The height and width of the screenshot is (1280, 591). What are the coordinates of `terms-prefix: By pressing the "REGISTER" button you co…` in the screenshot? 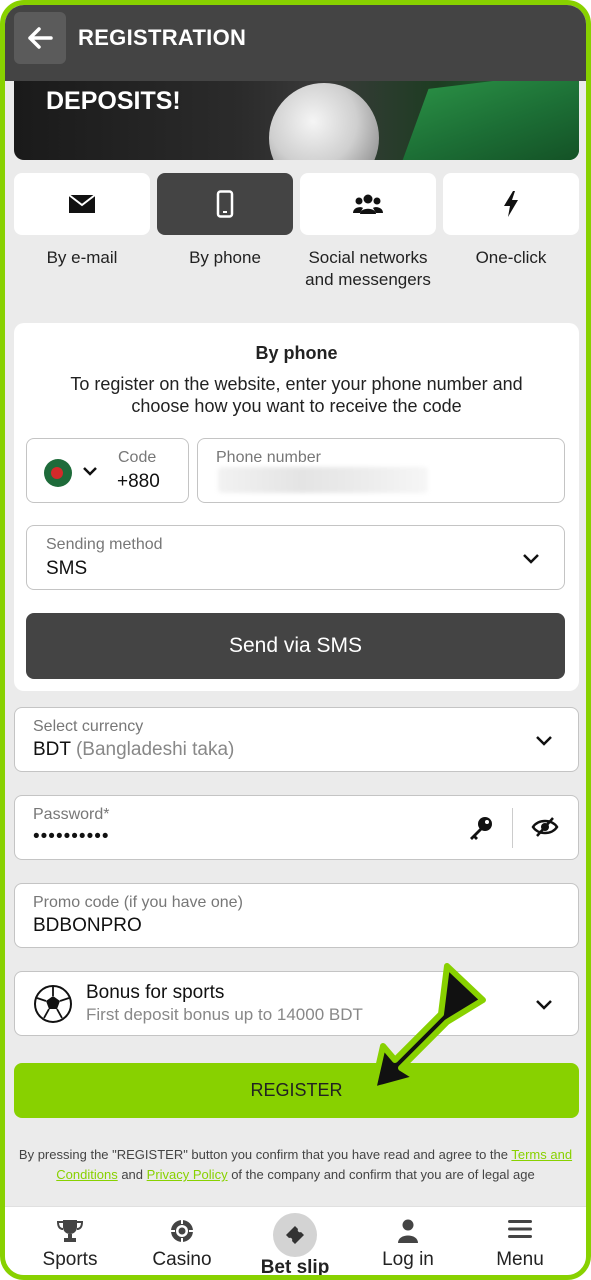 It's located at (263, 1154).